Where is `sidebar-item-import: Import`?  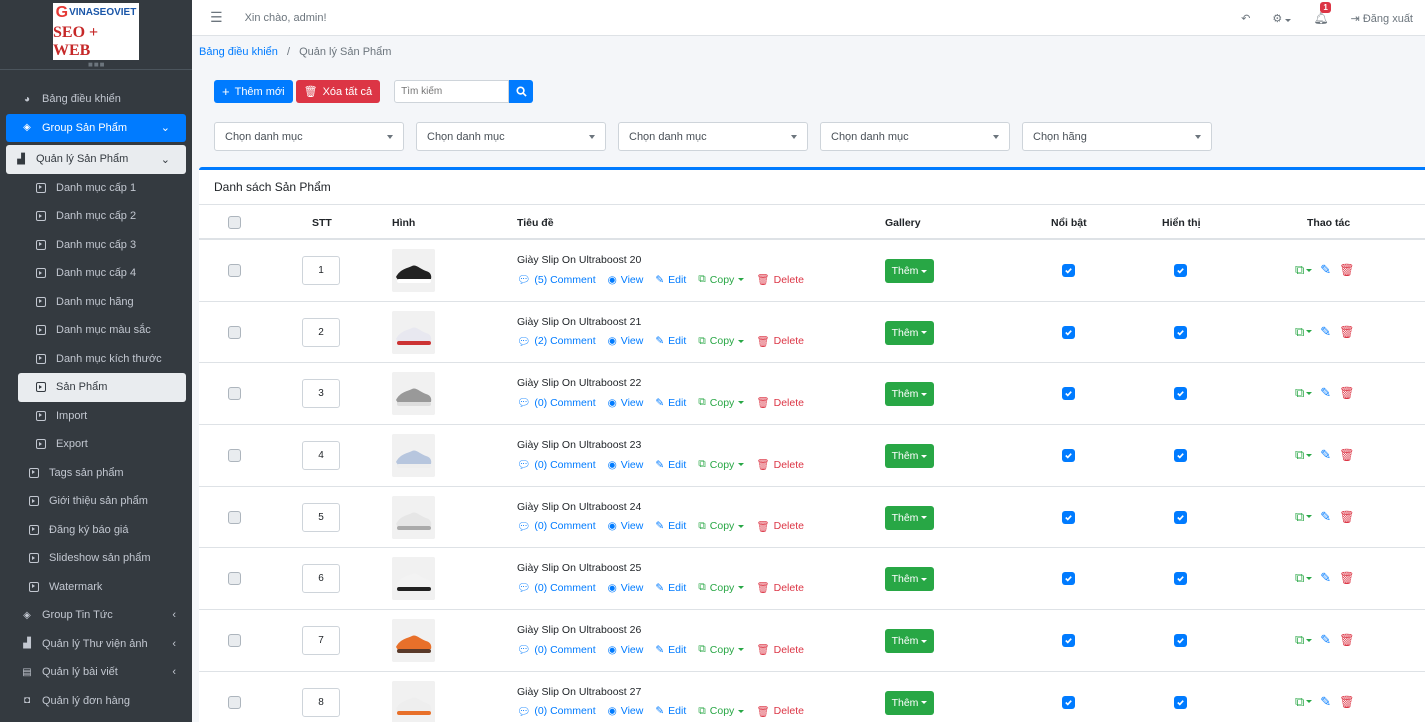
sidebar-item-import: Import is located at coordinates (96, 416).